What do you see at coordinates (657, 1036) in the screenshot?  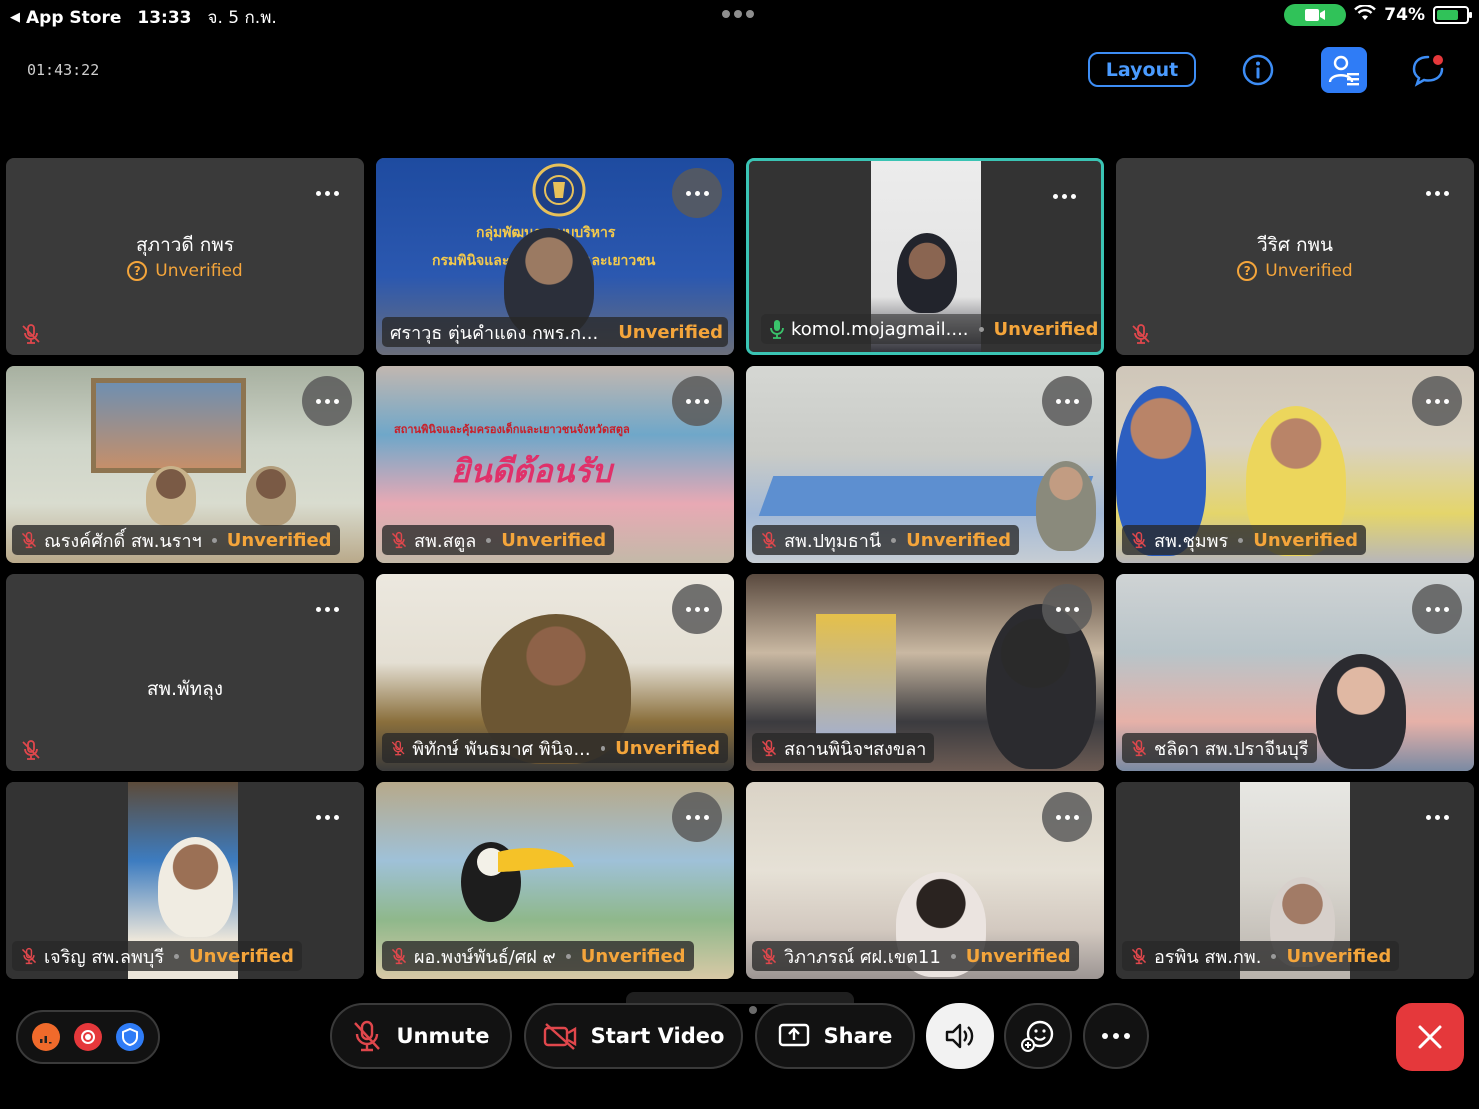 I see `start-video-label: Start Video` at bounding box center [657, 1036].